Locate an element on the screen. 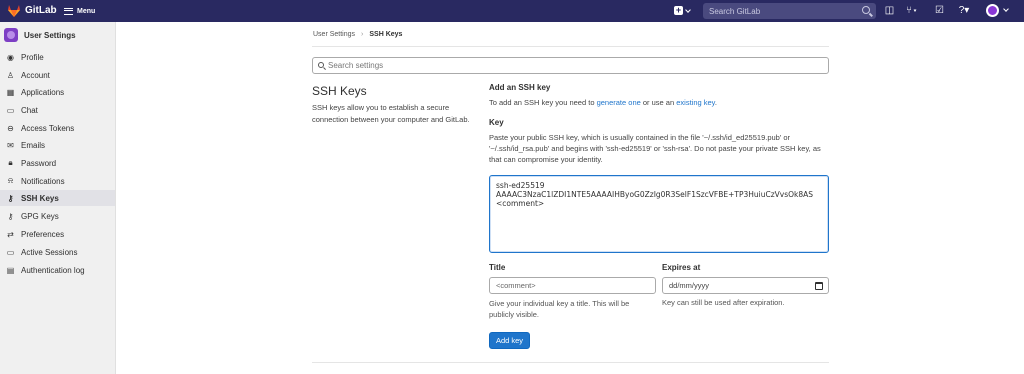 This screenshot has width=1024, height=374. log-icon: ▤ is located at coordinates (10, 270).